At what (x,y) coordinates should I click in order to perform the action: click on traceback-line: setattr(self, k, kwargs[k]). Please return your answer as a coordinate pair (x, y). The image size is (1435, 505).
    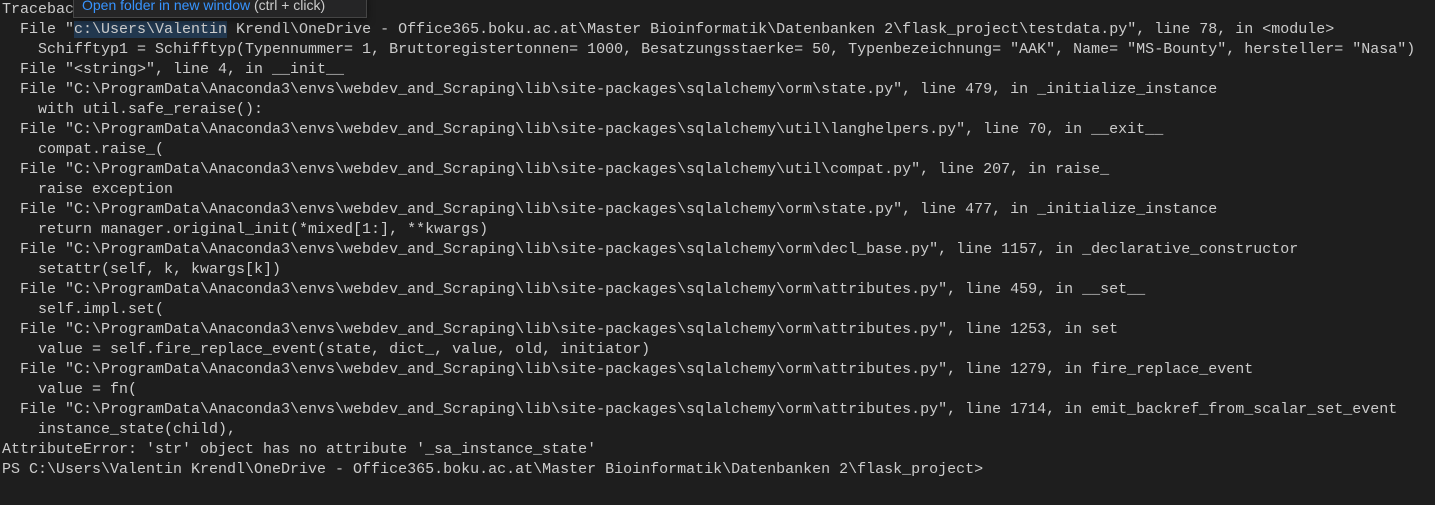
    Looking at the image, I should click on (142, 269).